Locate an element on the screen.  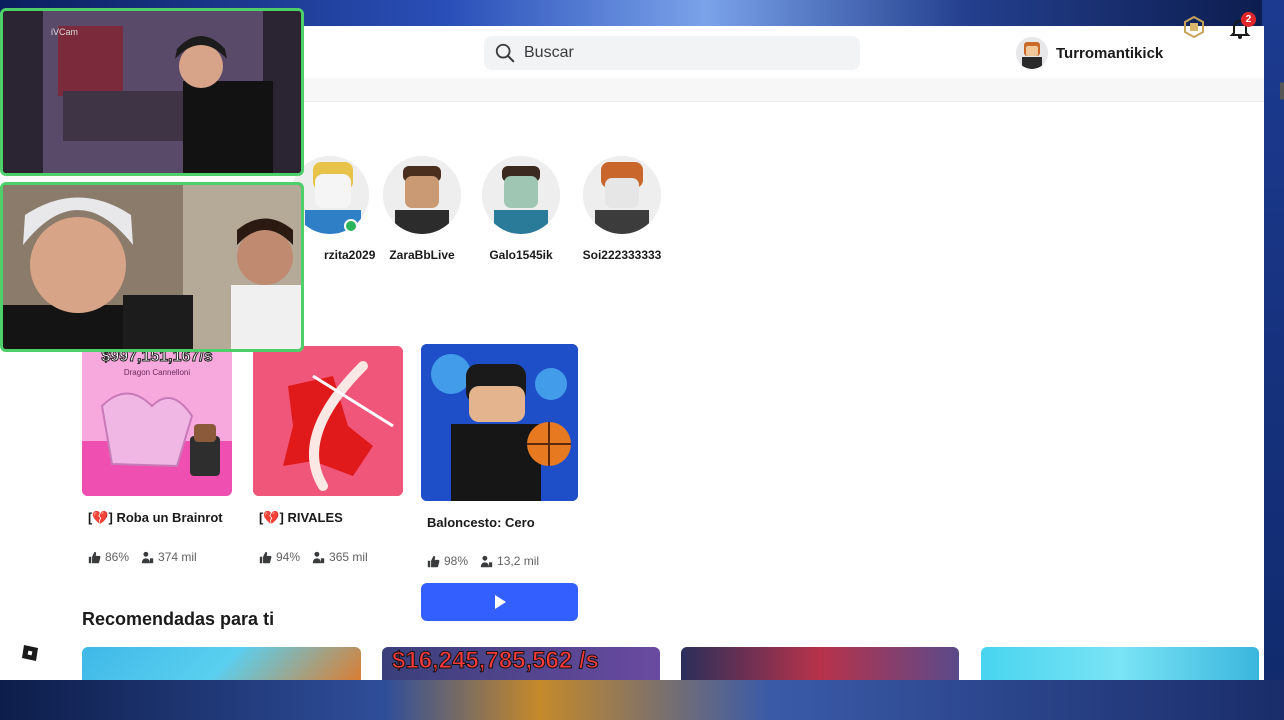
robux-icon is located at coordinates (1194, 27).